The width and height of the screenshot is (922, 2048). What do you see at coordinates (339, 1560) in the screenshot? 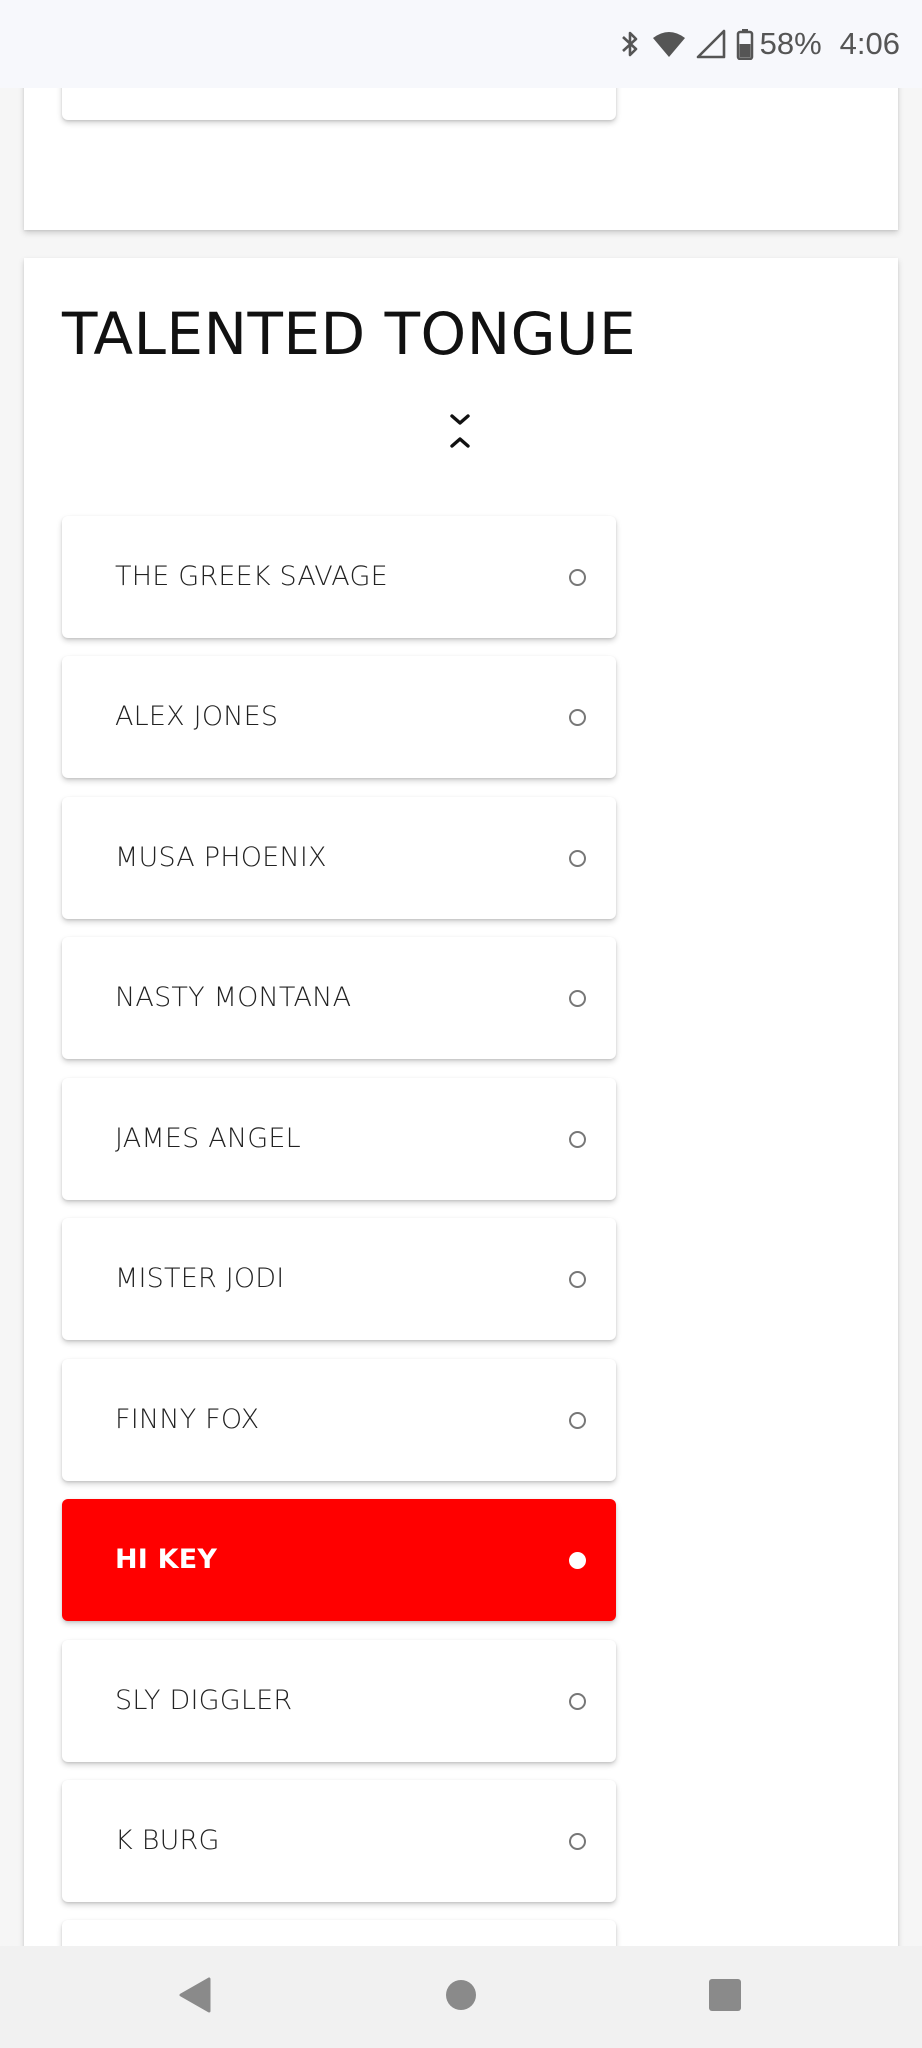
I see `option-item-selected: HI KEY` at bounding box center [339, 1560].